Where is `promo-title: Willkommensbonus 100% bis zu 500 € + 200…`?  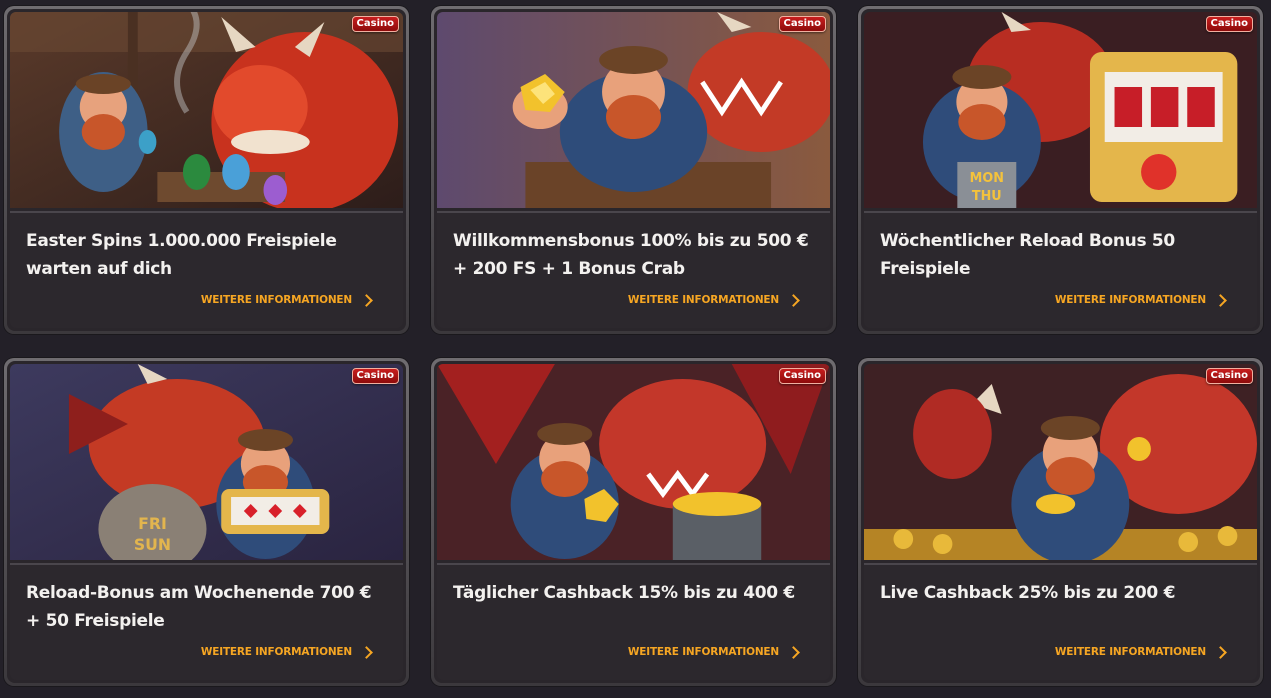 promo-title: Willkommensbonus 100% bis zu 500 € + 200… is located at coordinates (631, 255).